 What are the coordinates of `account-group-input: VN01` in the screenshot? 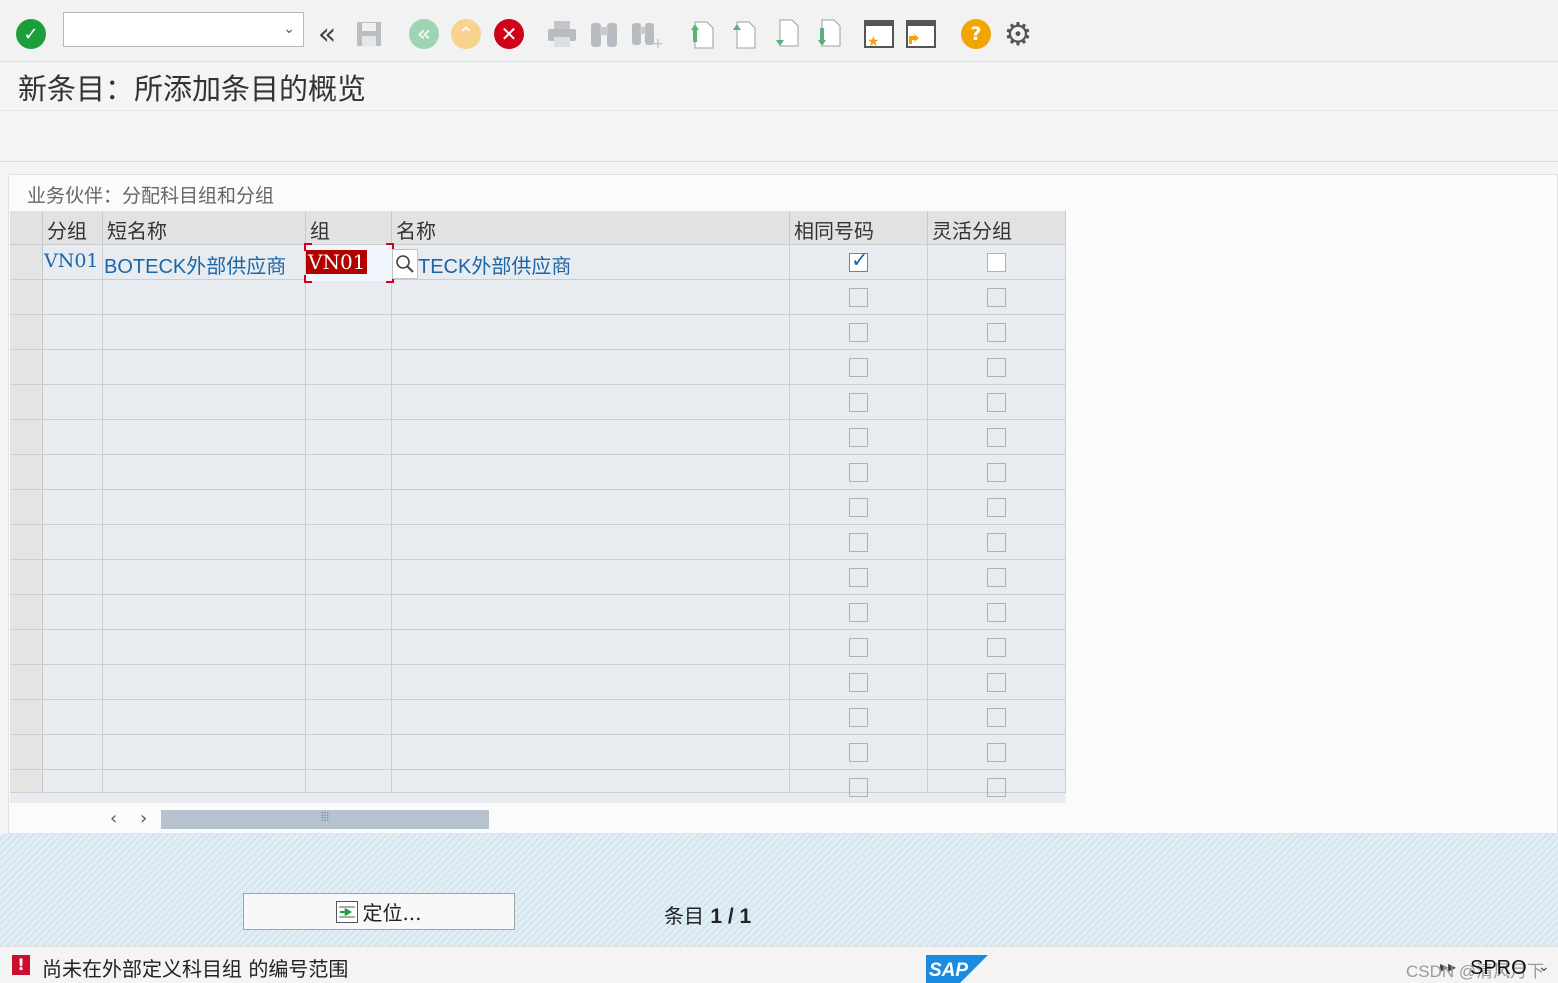 It's located at (349, 263).